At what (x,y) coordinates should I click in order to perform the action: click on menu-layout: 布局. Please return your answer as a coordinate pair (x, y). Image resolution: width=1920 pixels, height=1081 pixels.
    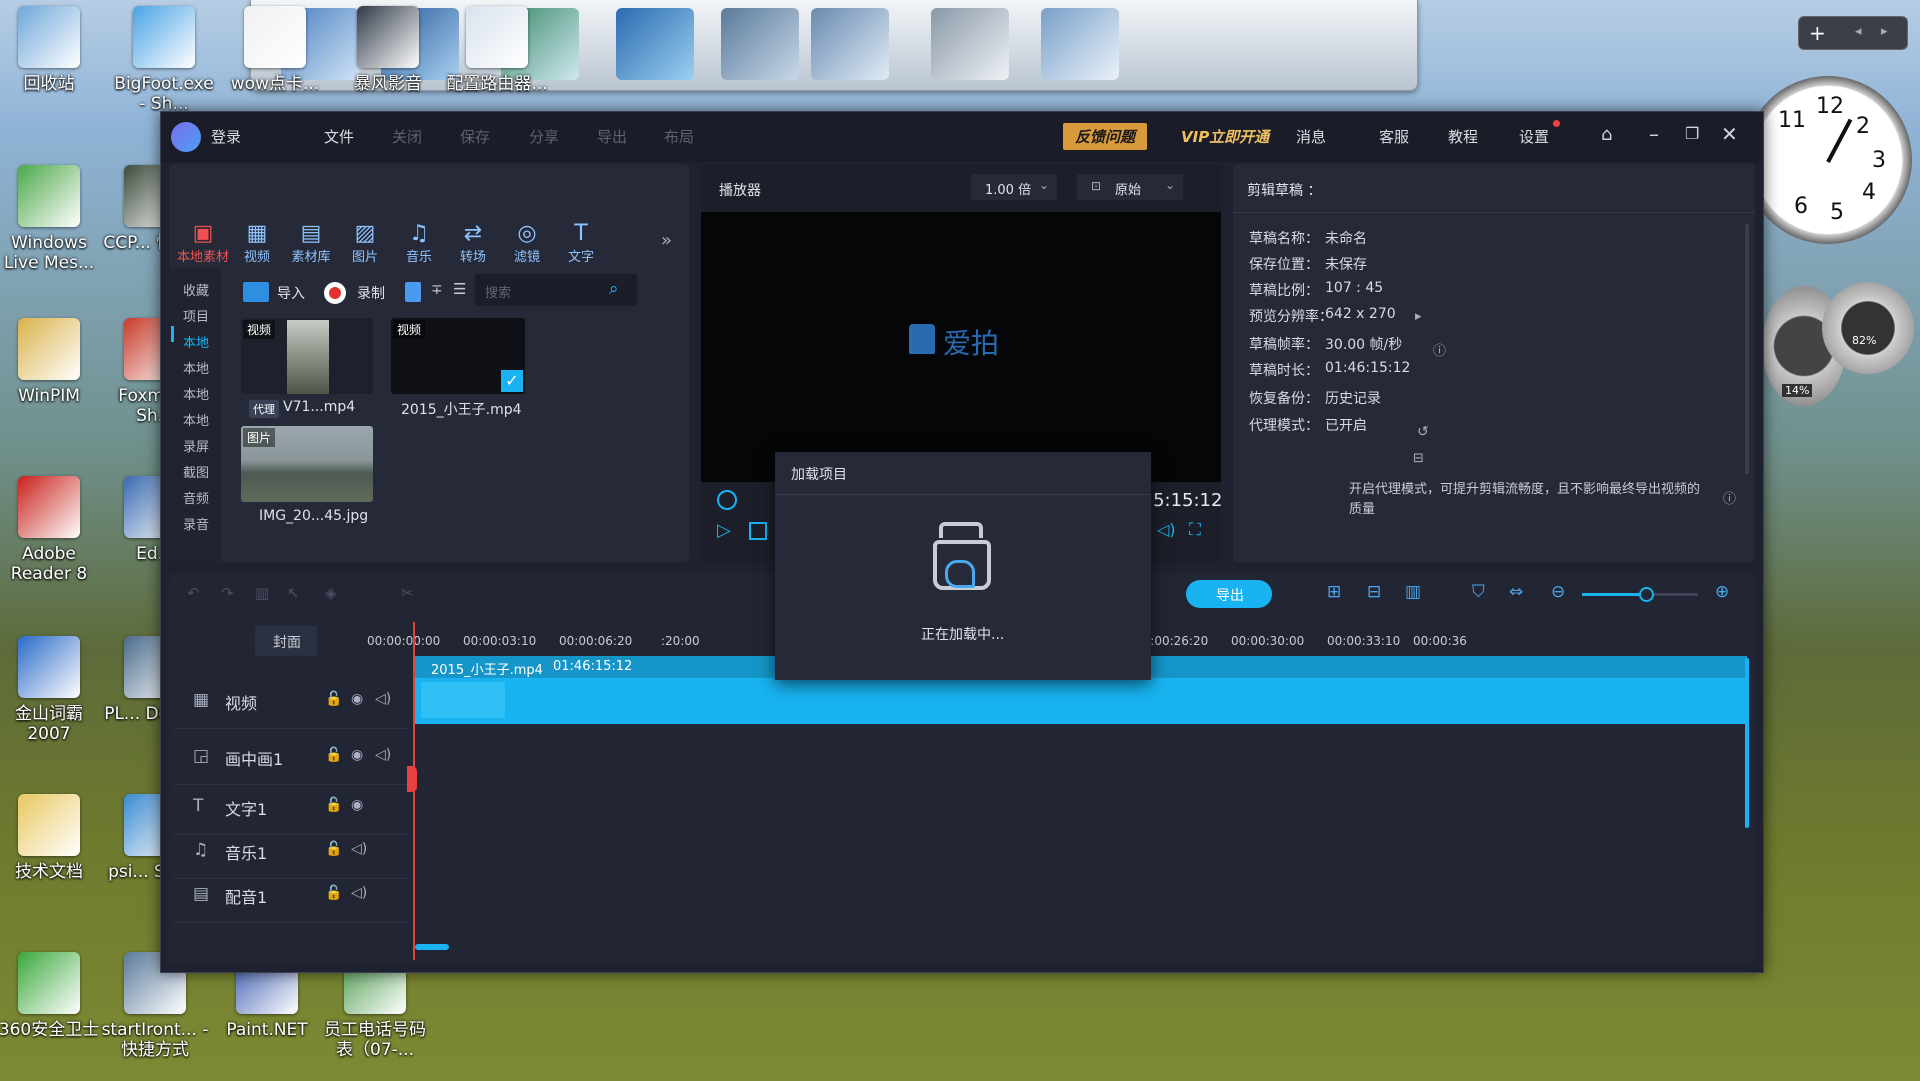
    Looking at the image, I should click on (679, 136).